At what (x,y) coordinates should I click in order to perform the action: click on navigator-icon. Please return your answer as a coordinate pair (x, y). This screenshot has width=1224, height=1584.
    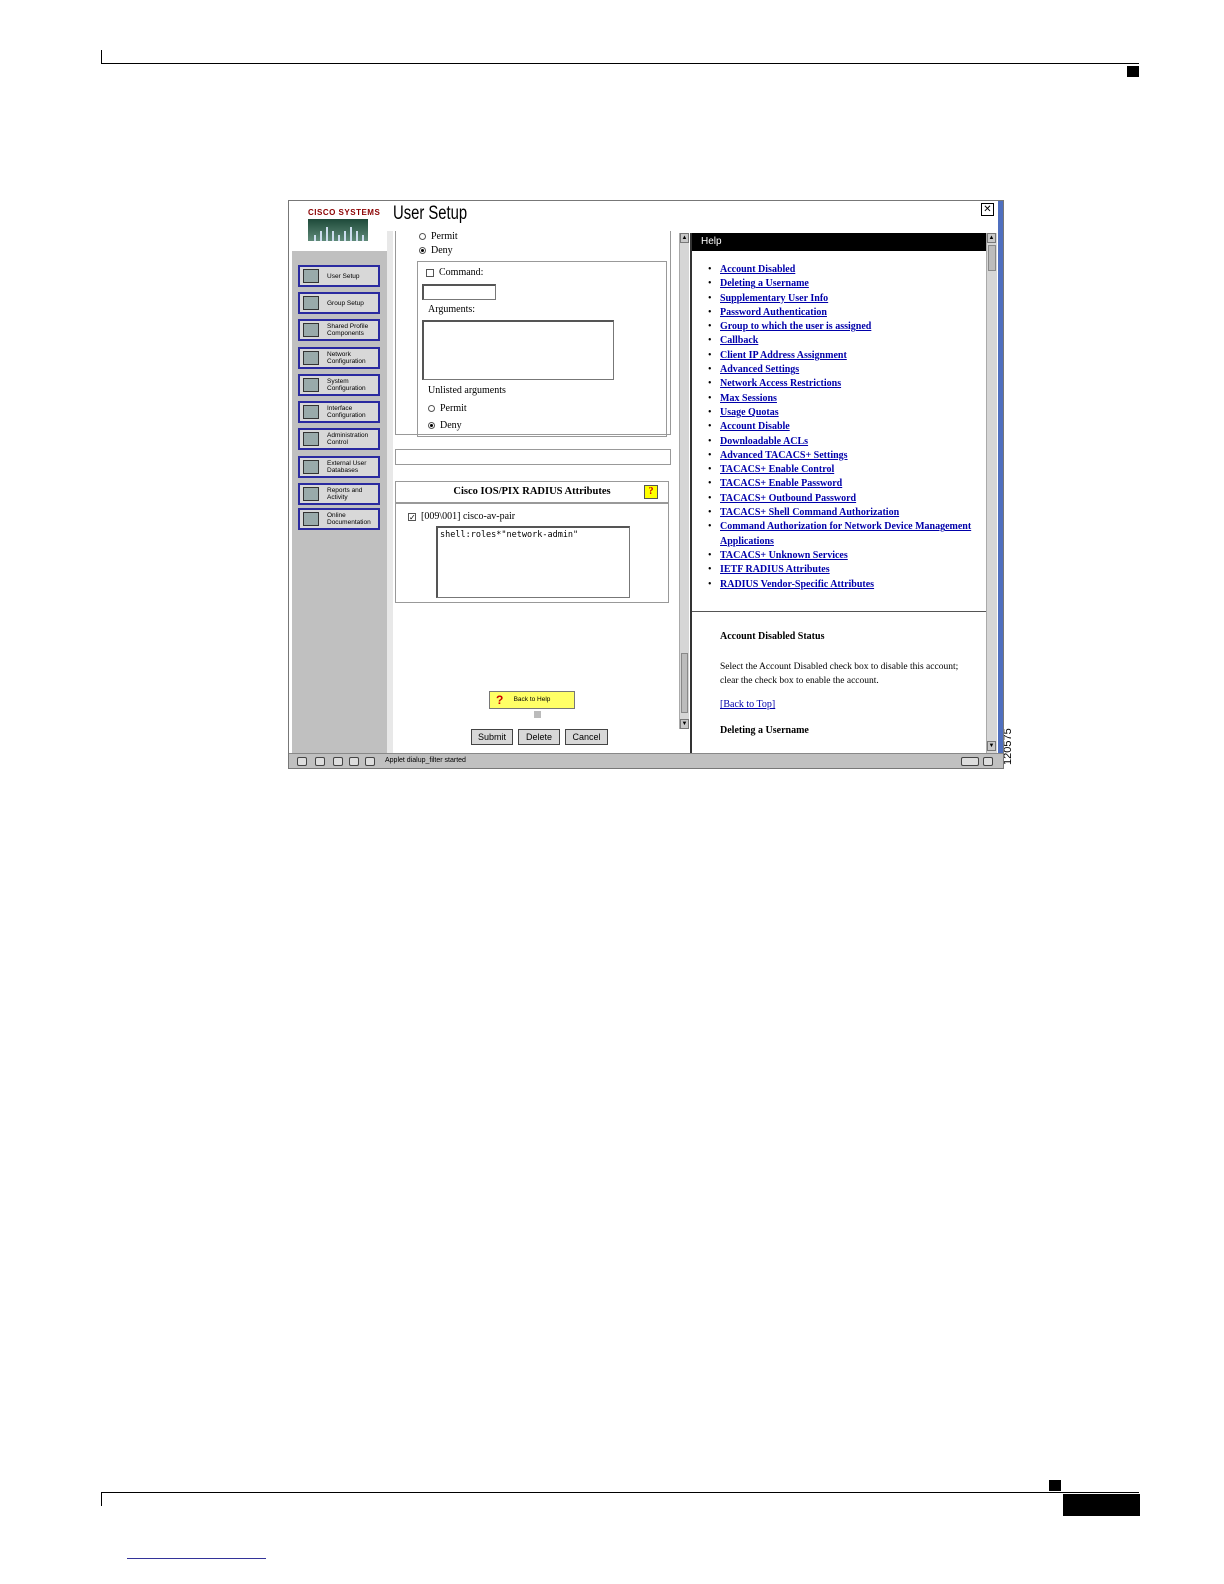
    Looking at the image, I should click on (302, 761).